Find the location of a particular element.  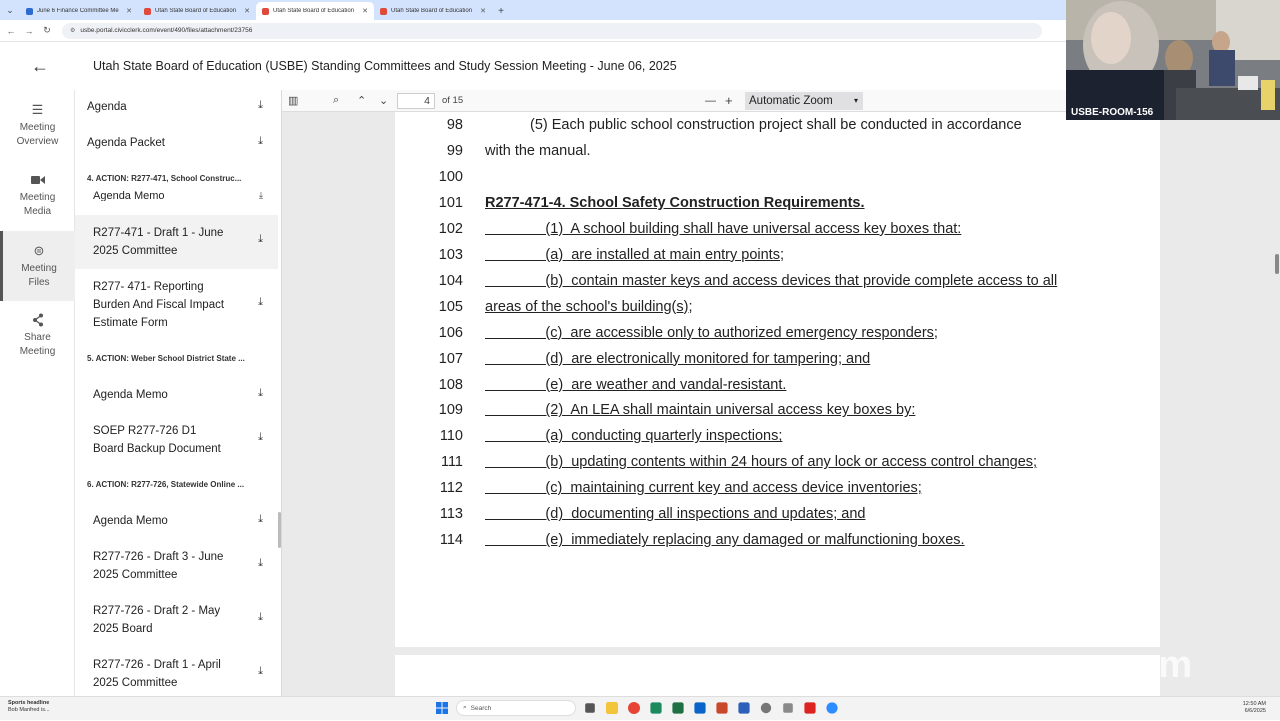

next-page-icon: ⌄ is located at coordinates (383, 100).